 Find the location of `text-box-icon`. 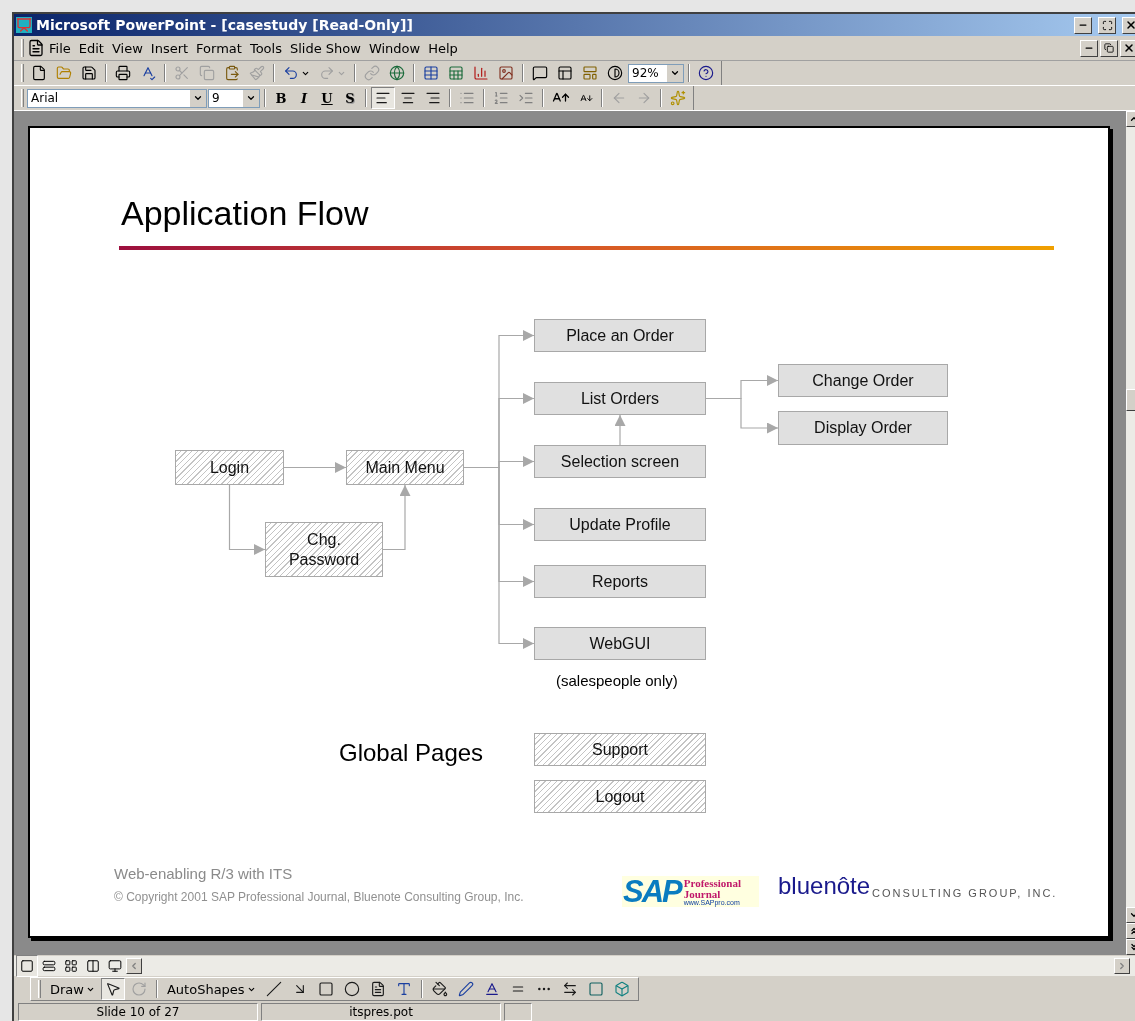

text-box-icon is located at coordinates (377, 989).